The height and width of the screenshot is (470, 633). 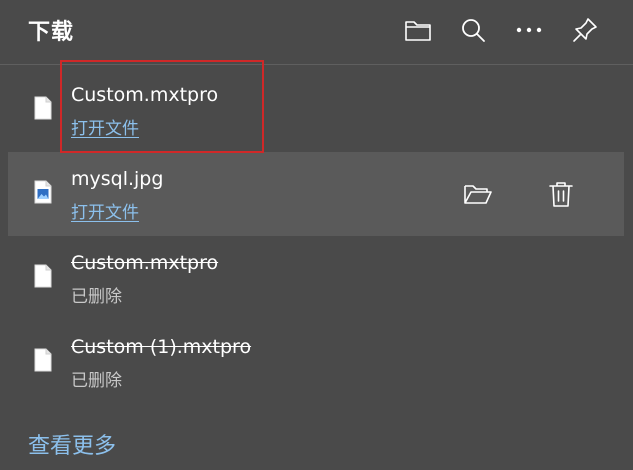 I want to click on see-more-link: 查看更多, so click(x=72, y=444).